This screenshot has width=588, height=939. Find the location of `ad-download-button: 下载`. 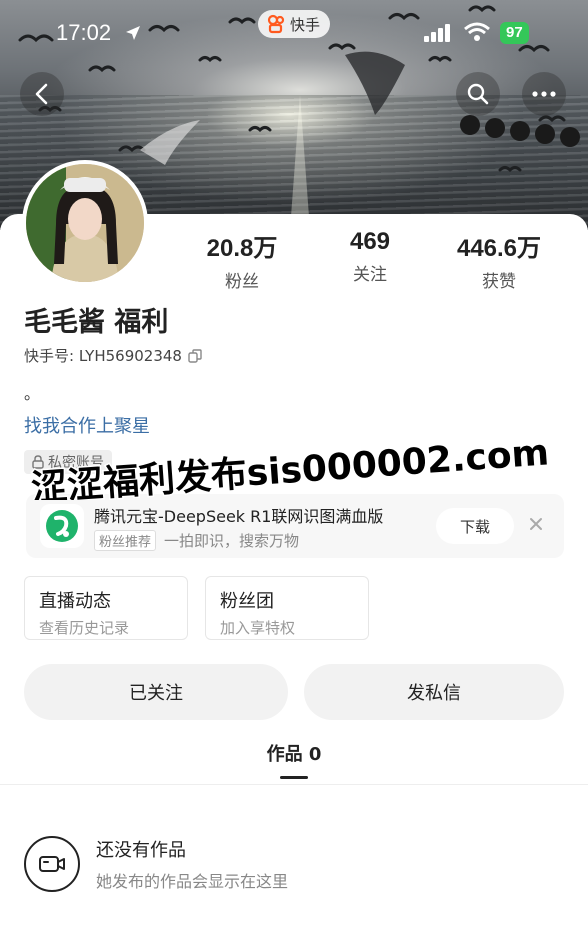

ad-download-button: 下载 is located at coordinates (475, 526).